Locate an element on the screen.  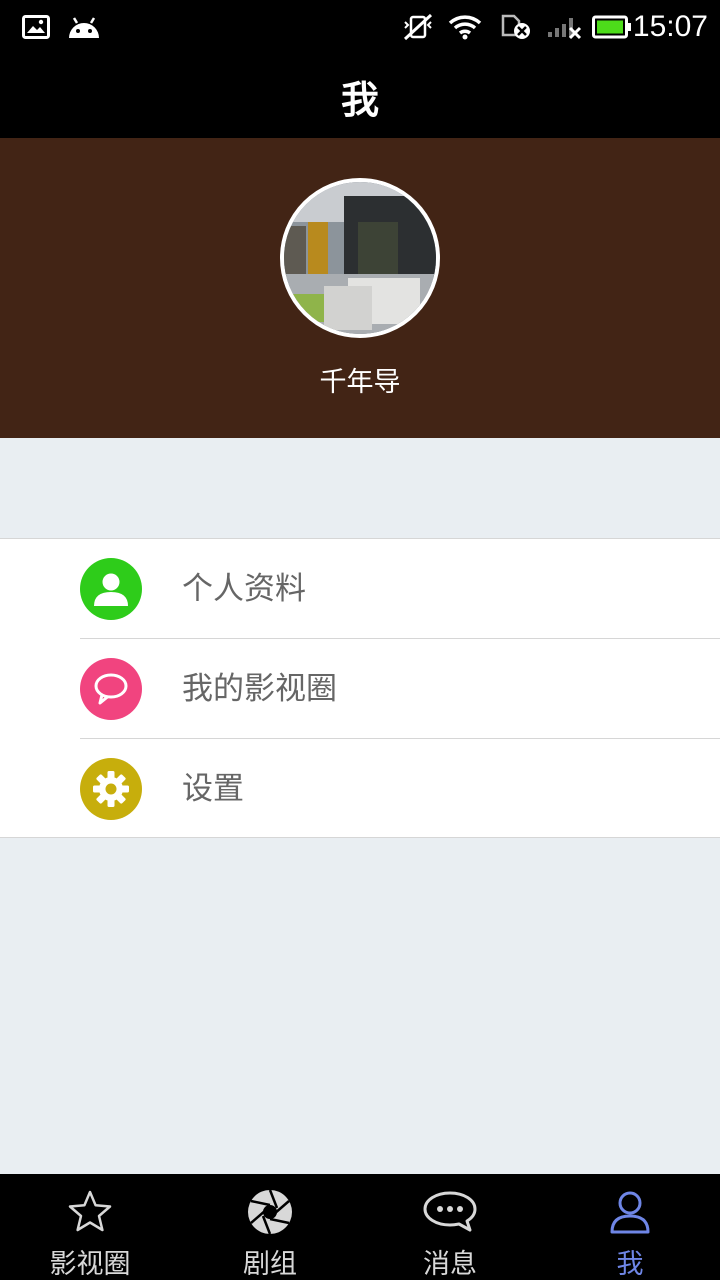
sim-error-icon is located at coordinates (516, 27).